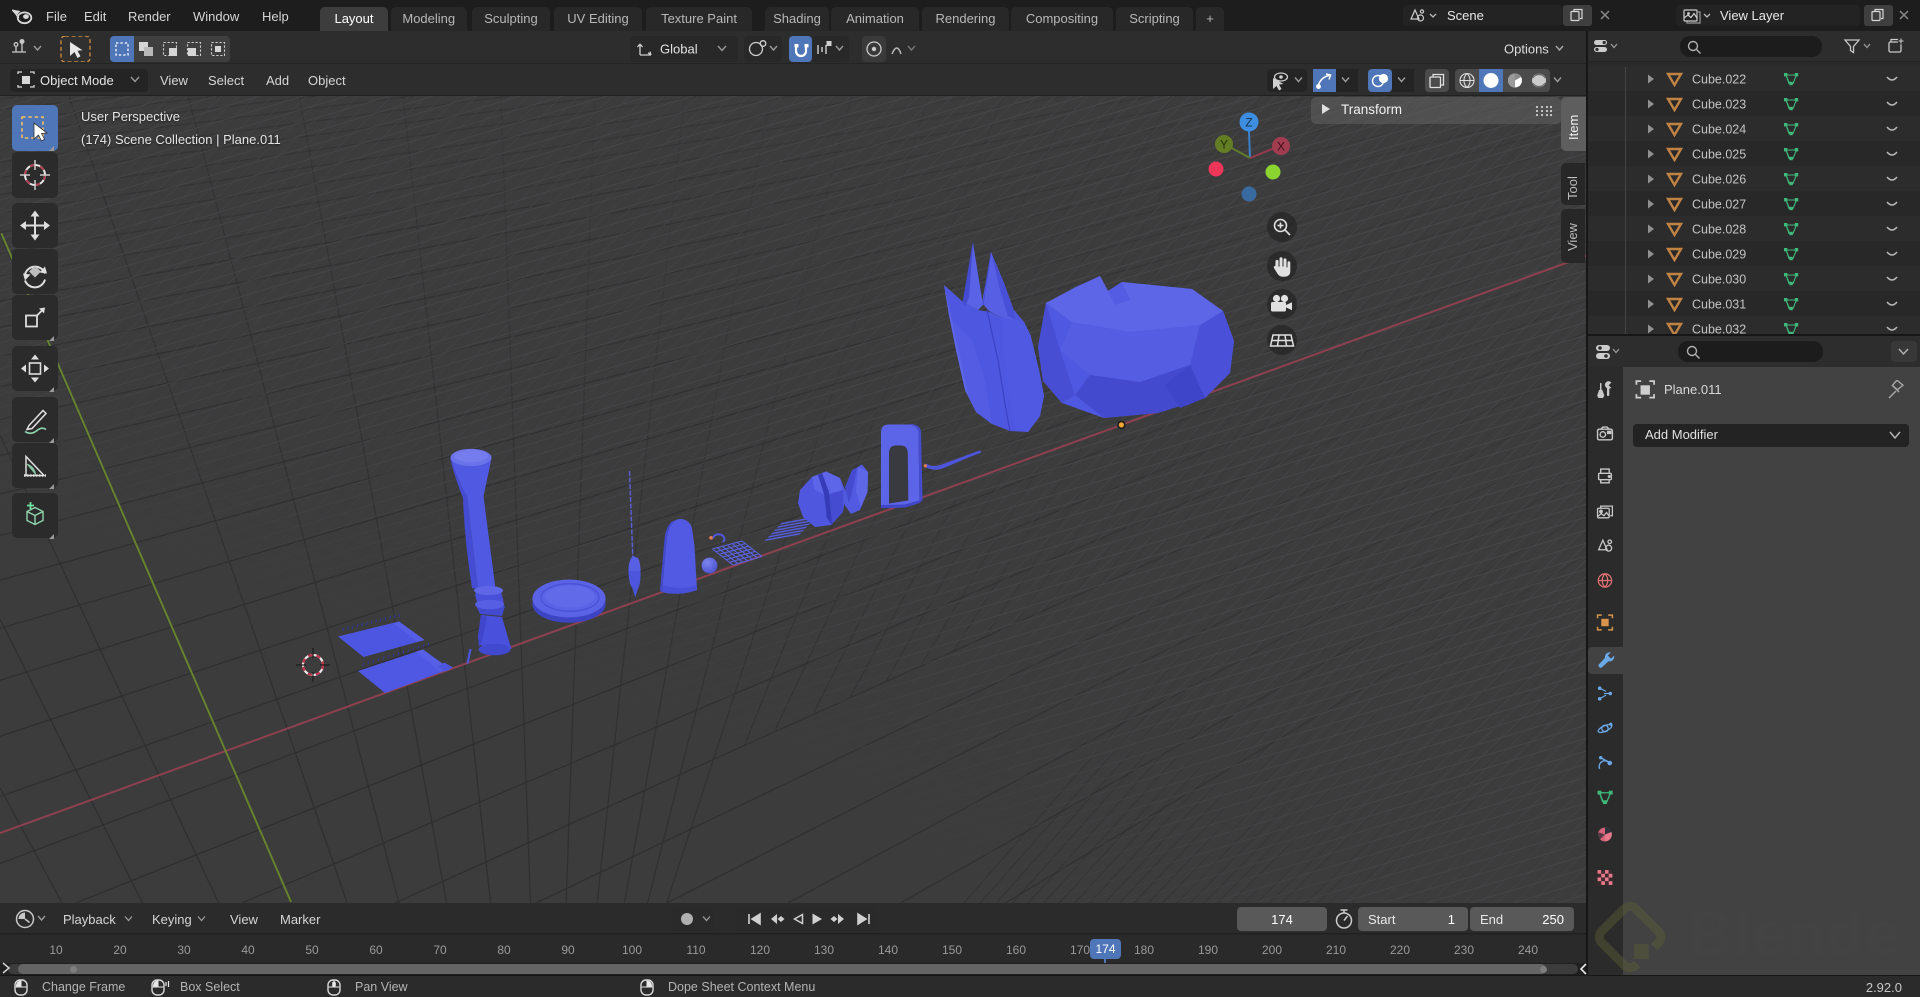 The width and height of the screenshot is (1920, 997). I want to click on svg-text: Global, so click(679, 49).